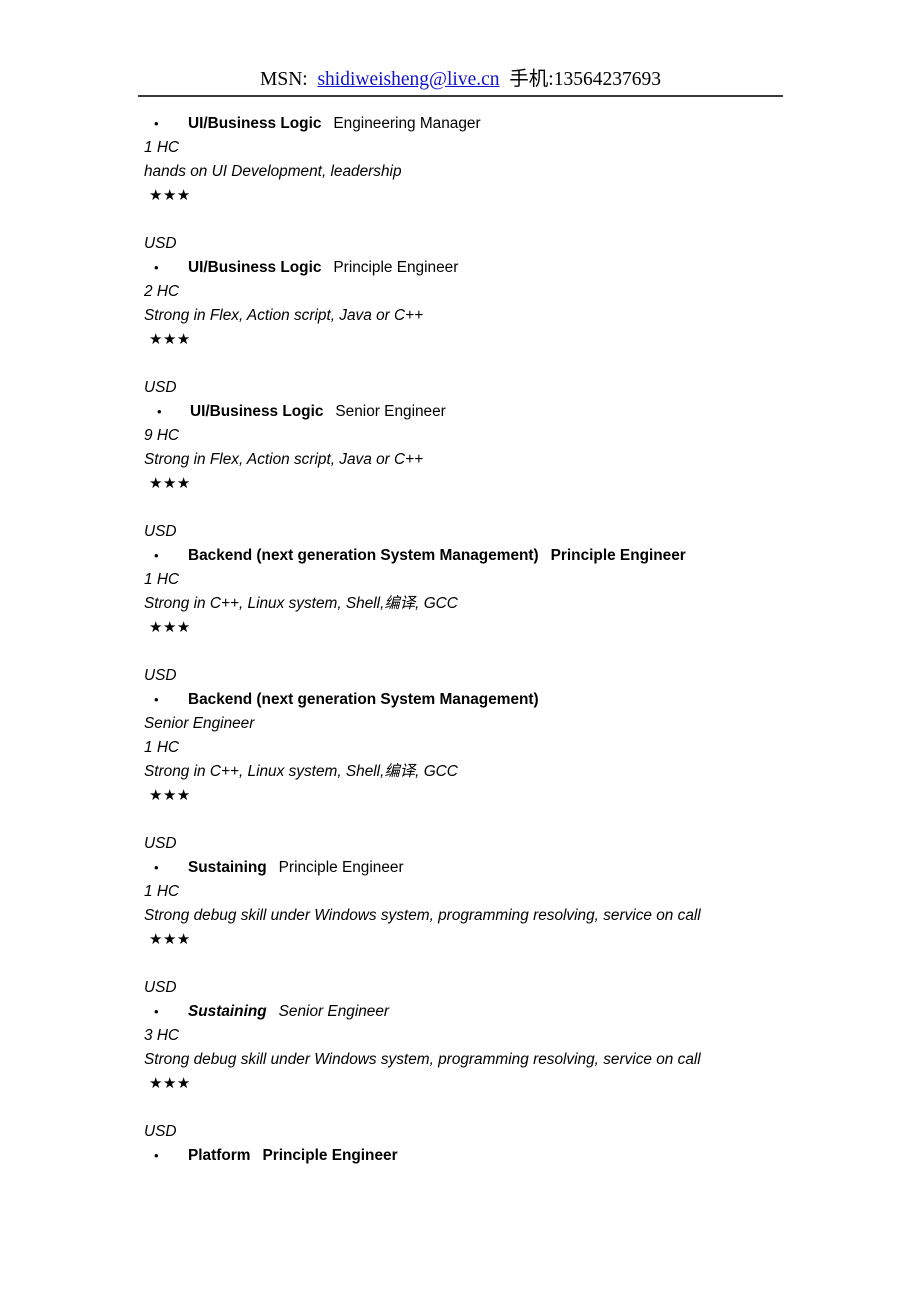 The width and height of the screenshot is (920, 1302). I want to click on requirement-text: hands on UI Development, leadership, so click(273, 171).